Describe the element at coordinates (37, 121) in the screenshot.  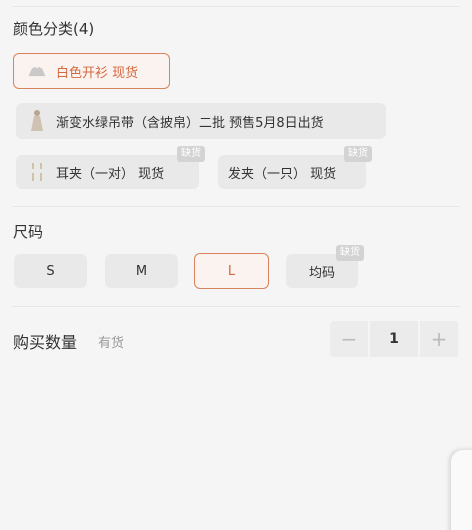
I see `dress-thumbnail-icon` at that location.